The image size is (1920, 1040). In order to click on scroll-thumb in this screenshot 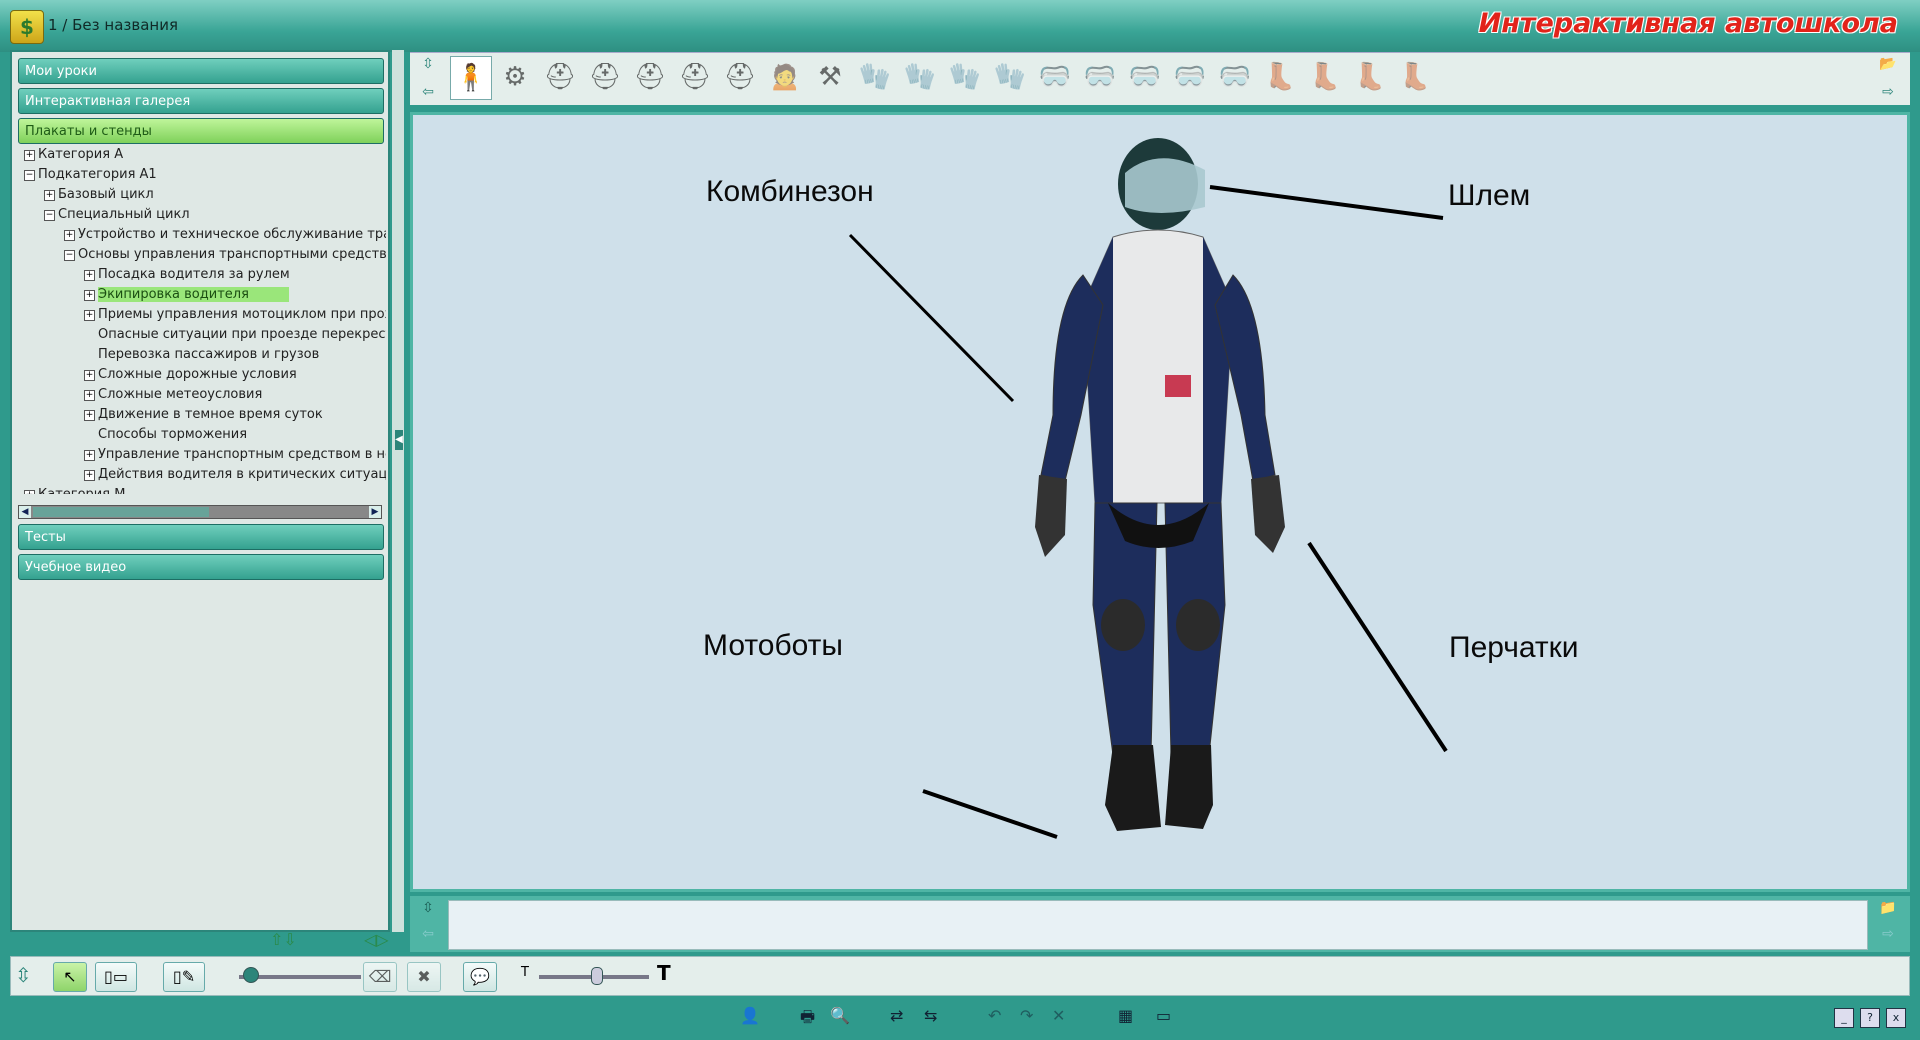, I will do `click(121, 512)`.